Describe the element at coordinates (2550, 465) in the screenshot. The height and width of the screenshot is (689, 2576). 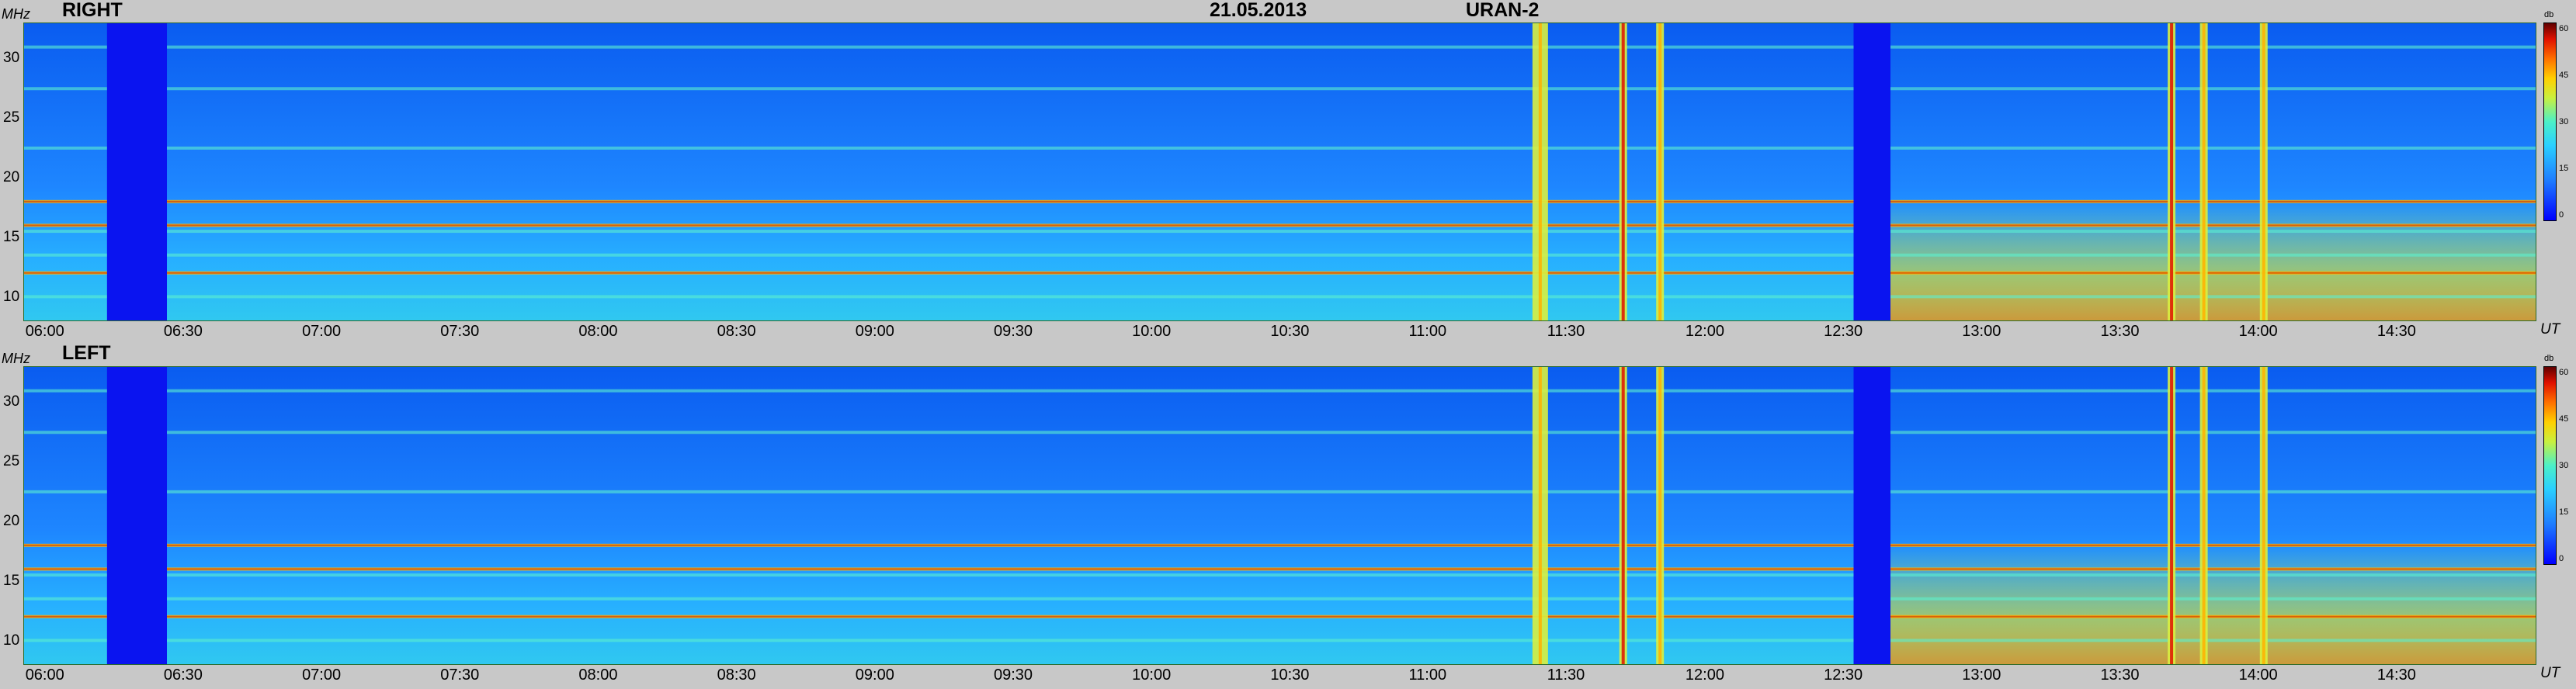
I see `colorbar-left` at that location.